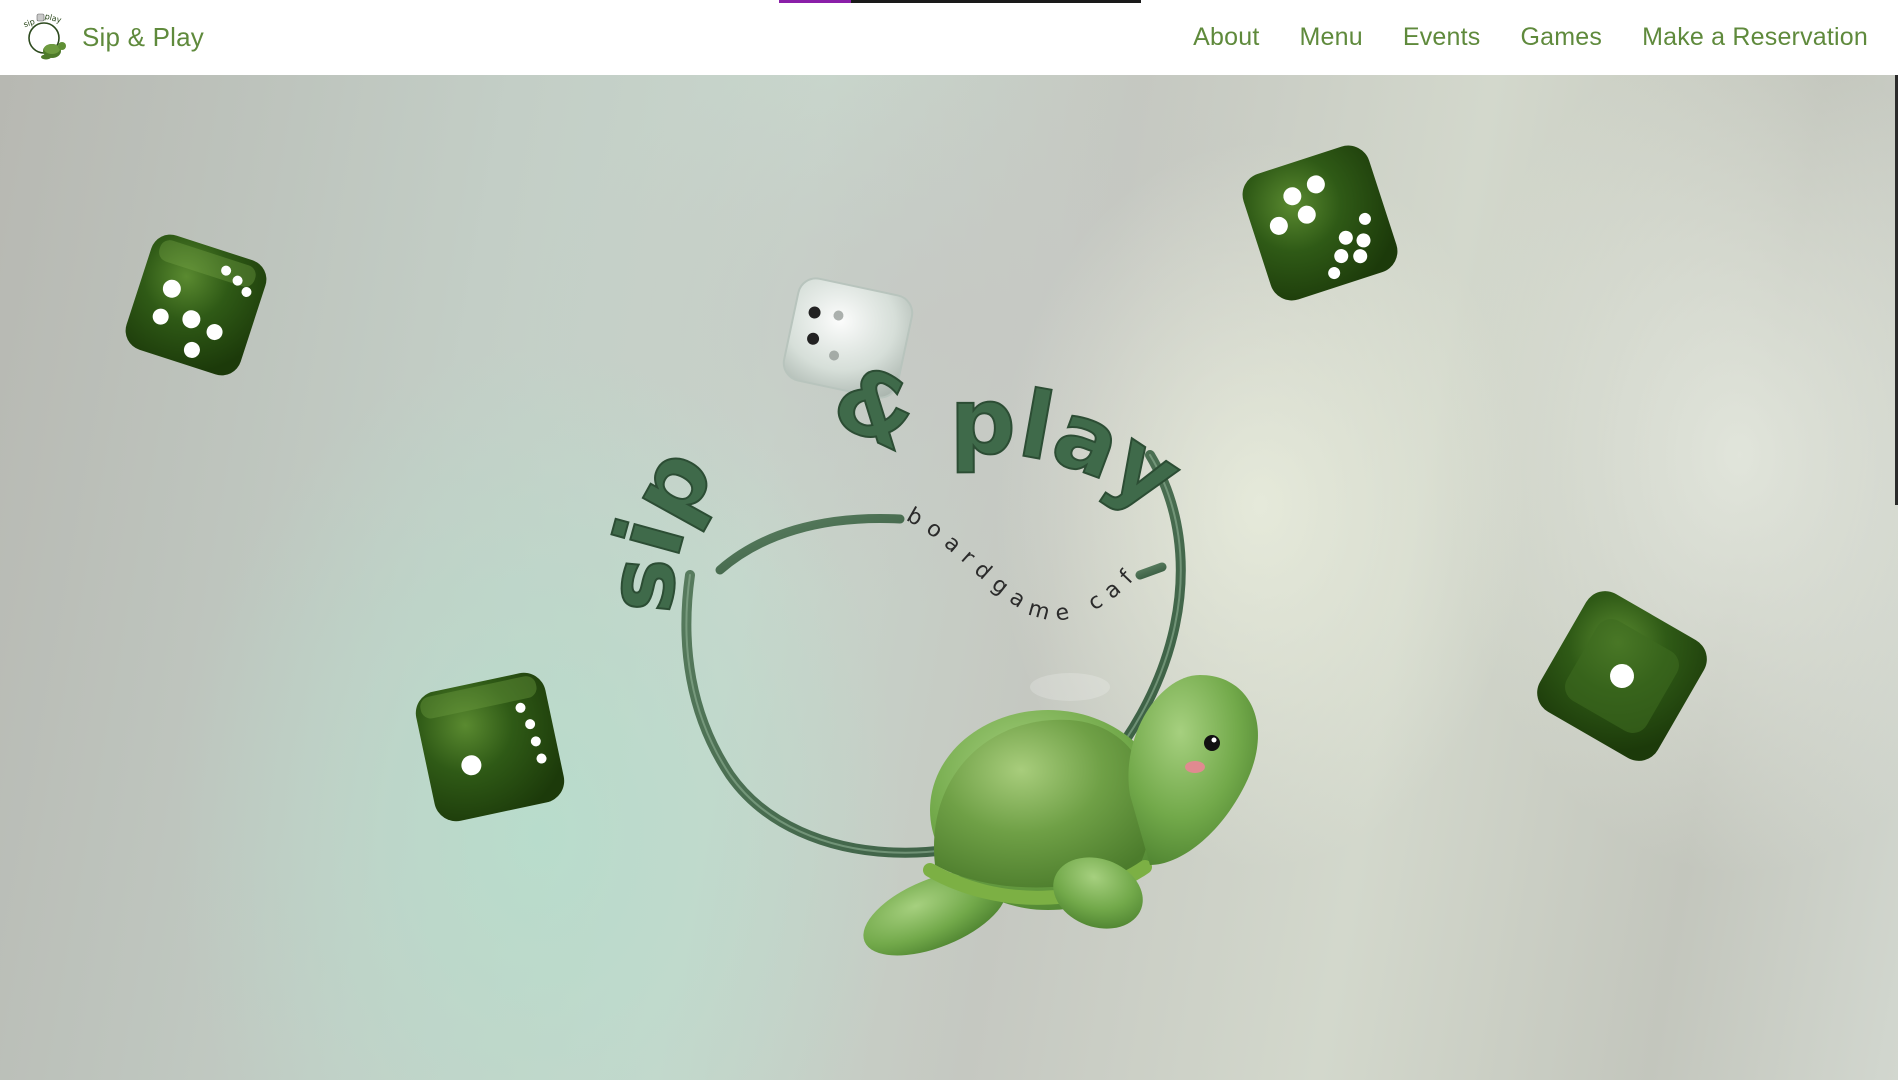  I want to click on brand-home-link: sip play Sip & Play, so click(113, 38).